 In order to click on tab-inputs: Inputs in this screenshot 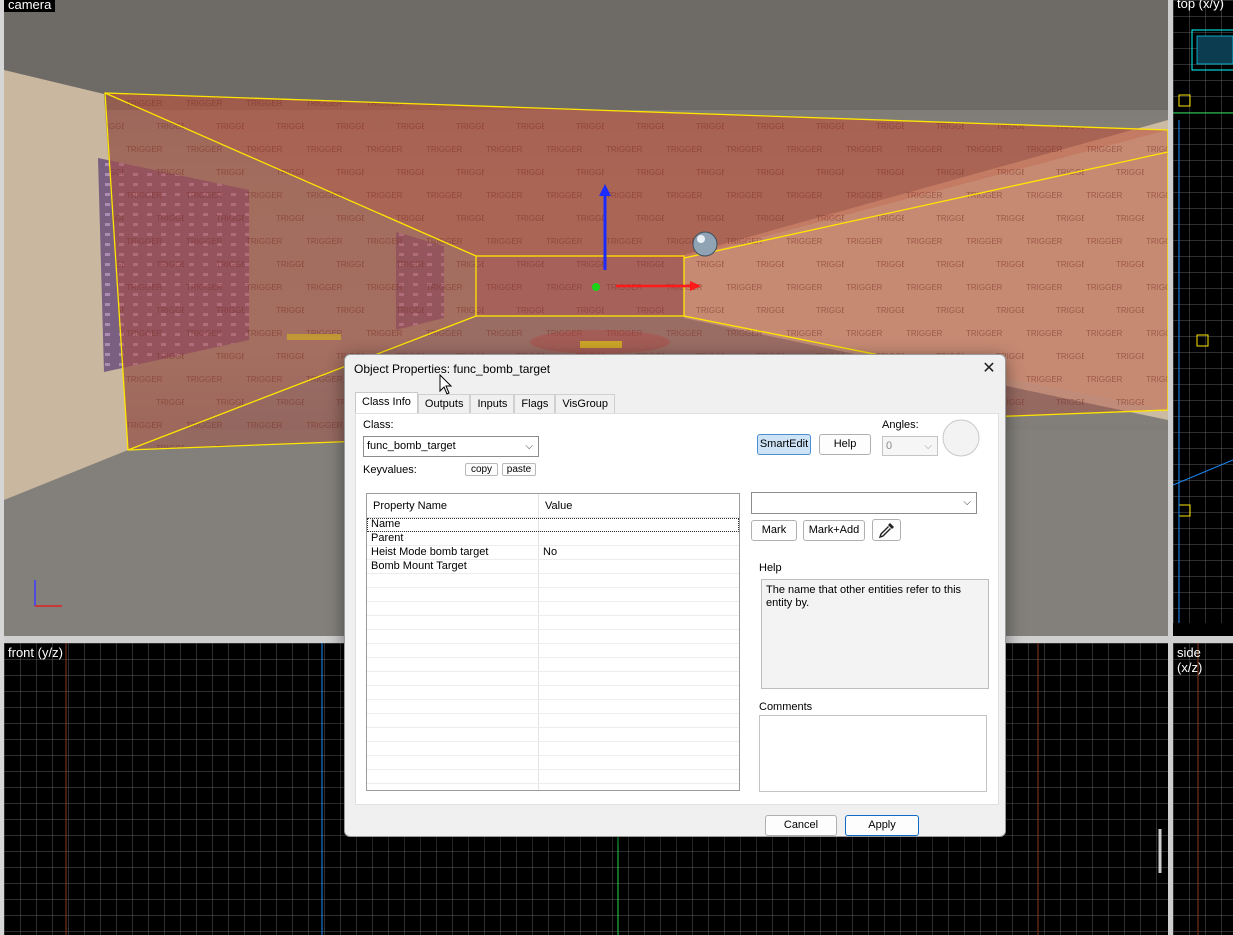, I will do `click(492, 404)`.